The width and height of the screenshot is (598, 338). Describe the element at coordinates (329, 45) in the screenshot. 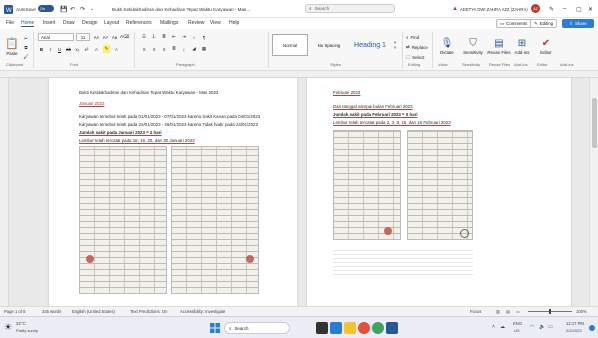

I see `style-no-spacing: No Spacing` at that location.